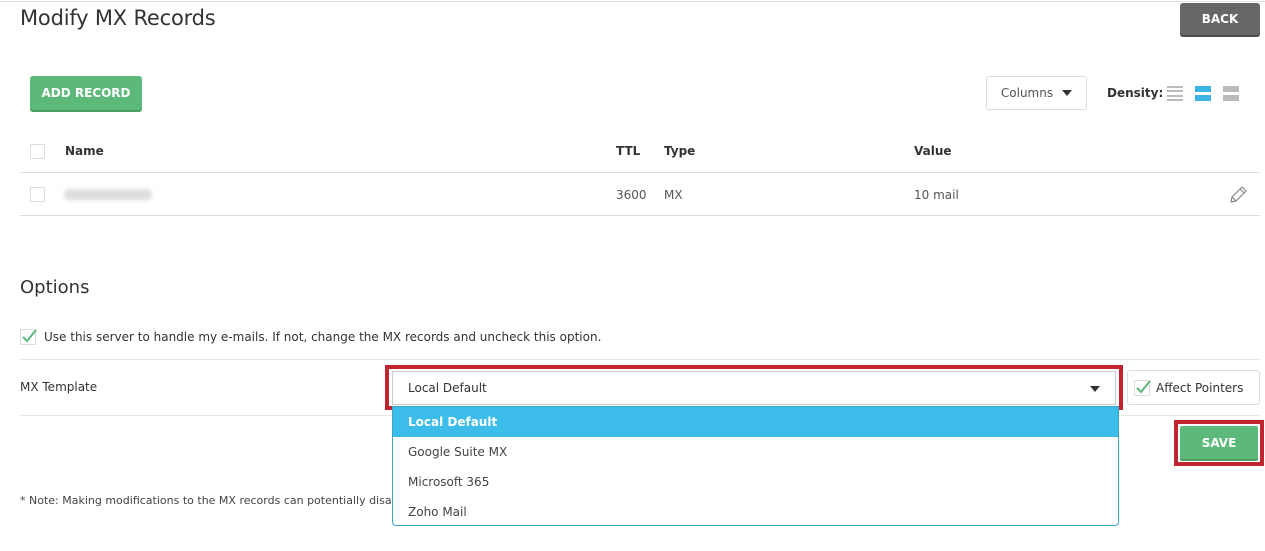 Image resolution: width=1265 pixels, height=551 pixels. What do you see at coordinates (936, 195) in the screenshot?
I see `record-value: 10 mail` at bounding box center [936, 195].